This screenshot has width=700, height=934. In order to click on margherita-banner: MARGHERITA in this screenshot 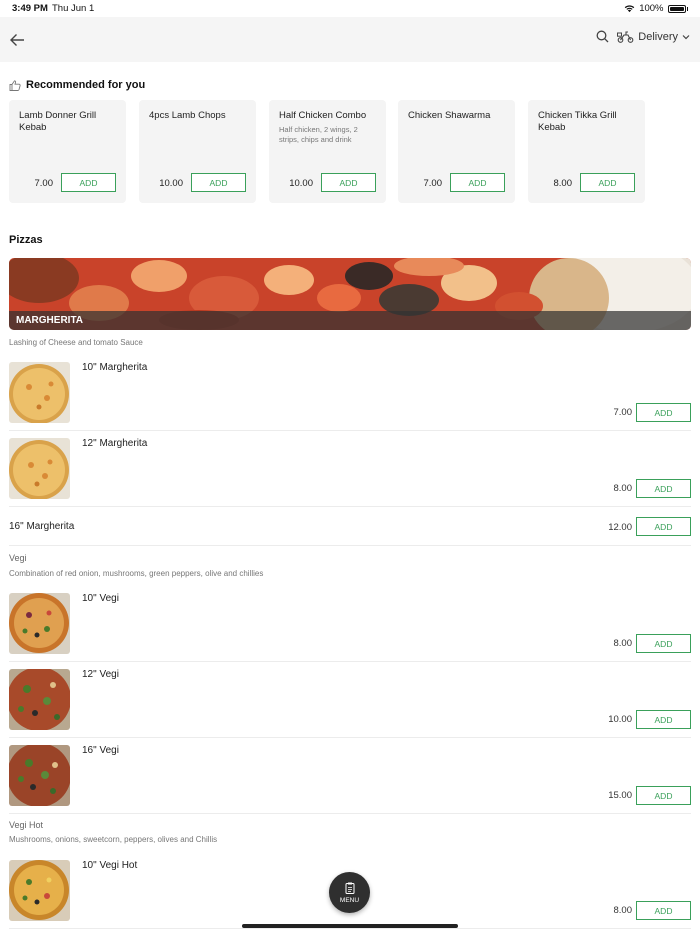, I will do `click(350, 294)`.